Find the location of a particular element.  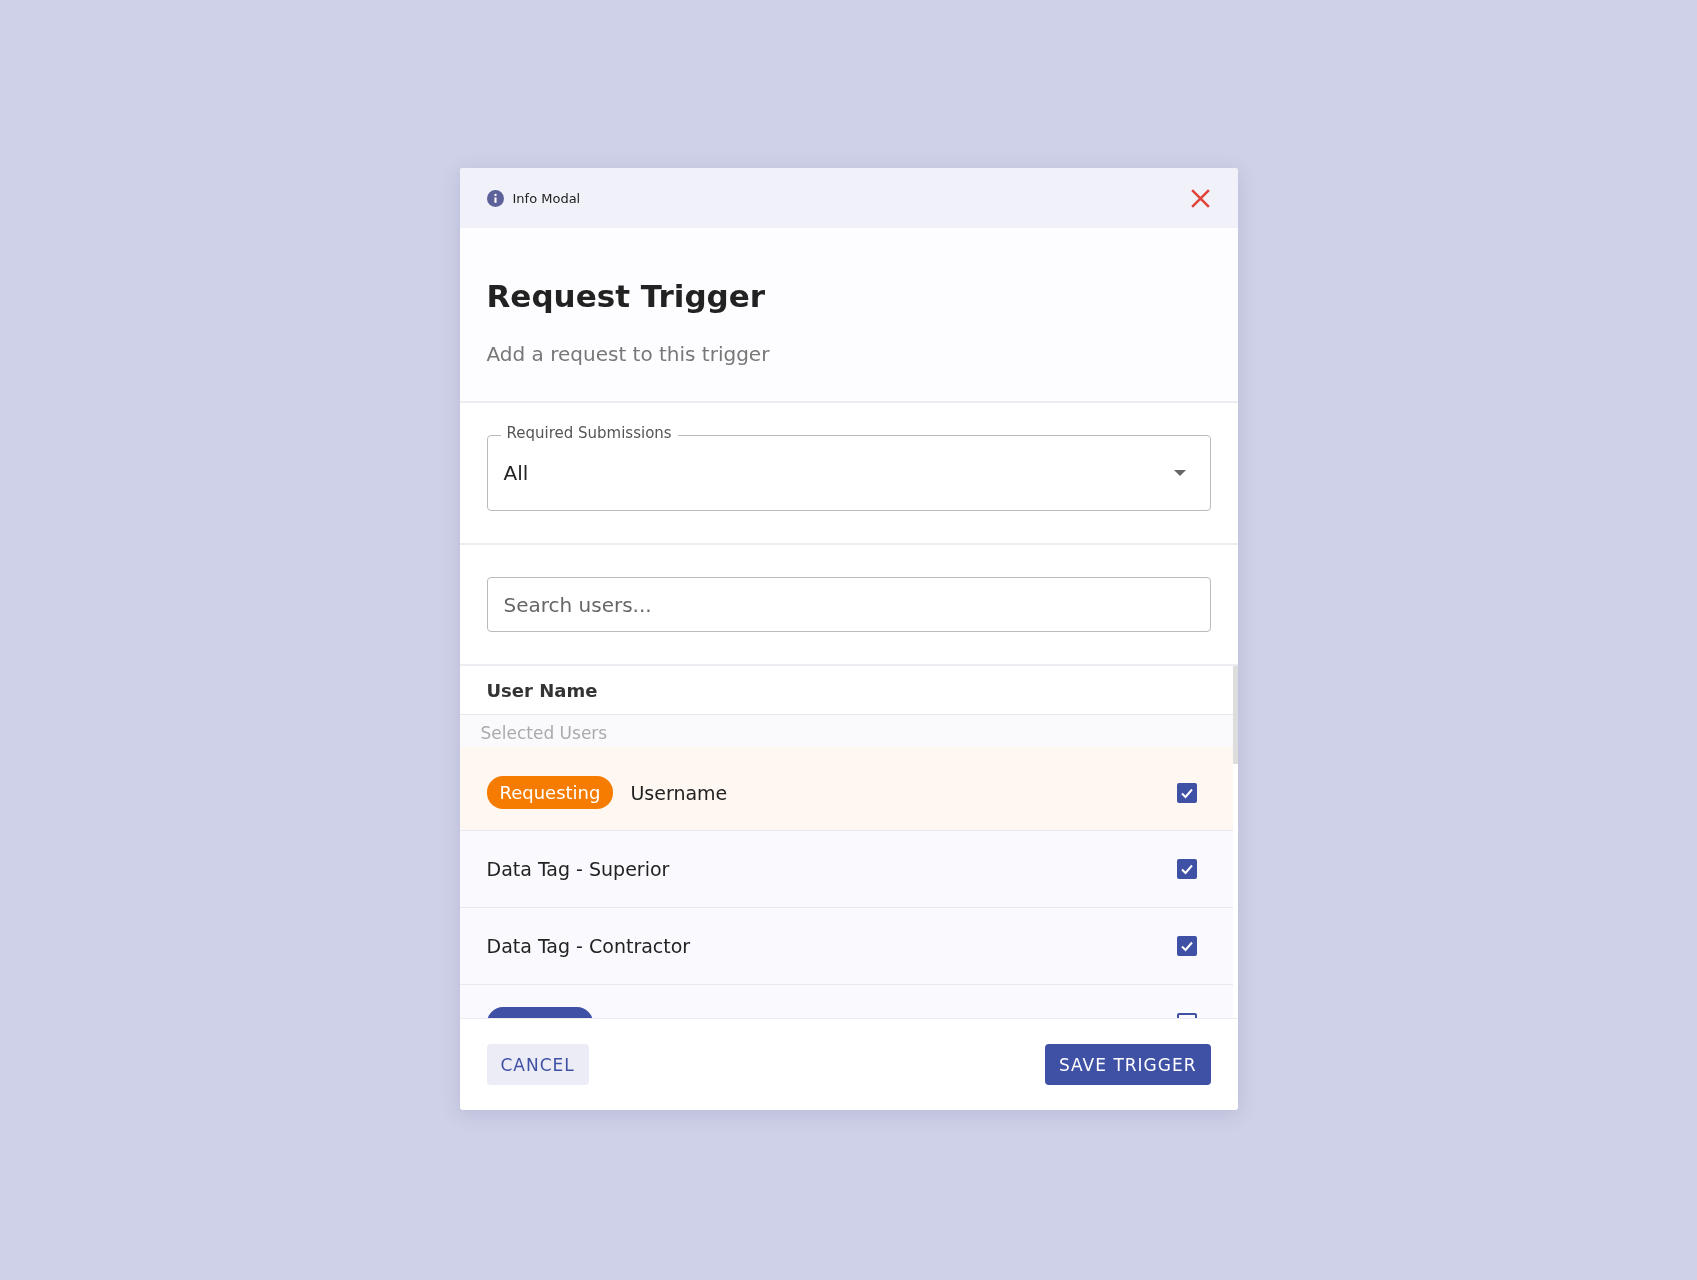

user-name: Data Tag - Contractor is located at coordinates (589, 946).